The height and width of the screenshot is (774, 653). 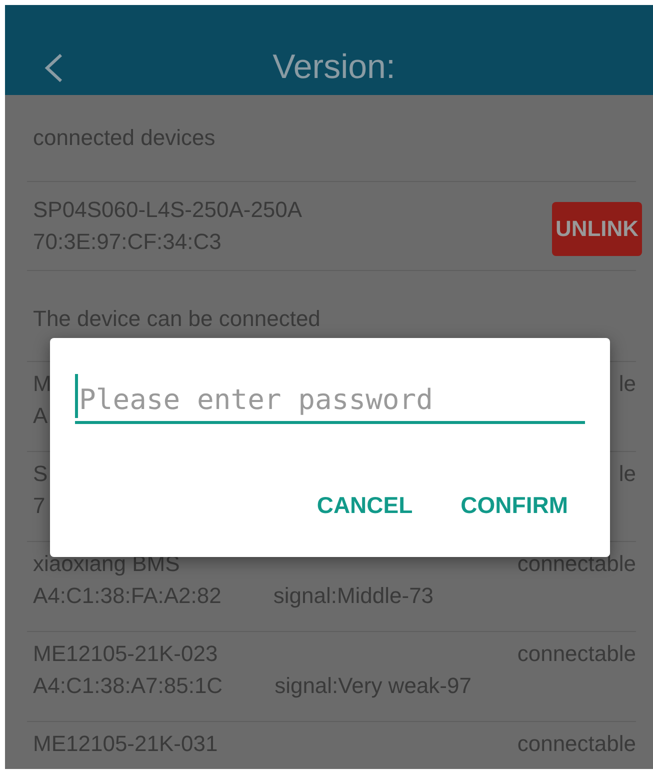 What do you see at coordinates (514, 505) in the screenshot?
I see `dialog-button: CONFIRM` at bounding box center [514, 505].